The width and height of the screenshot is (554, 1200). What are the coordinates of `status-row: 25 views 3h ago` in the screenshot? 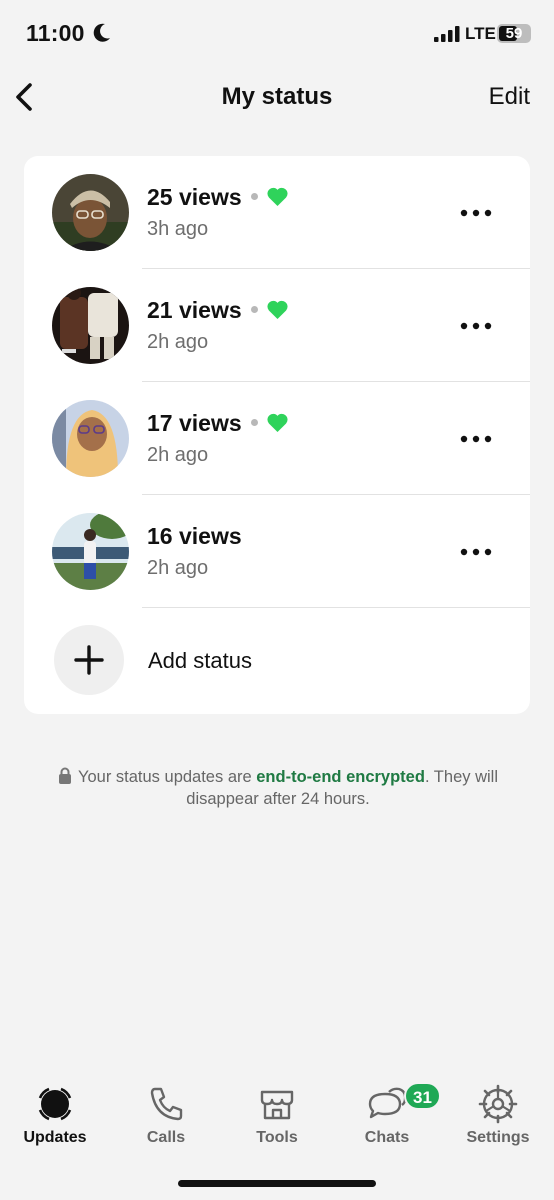 It's located at (277, 212).